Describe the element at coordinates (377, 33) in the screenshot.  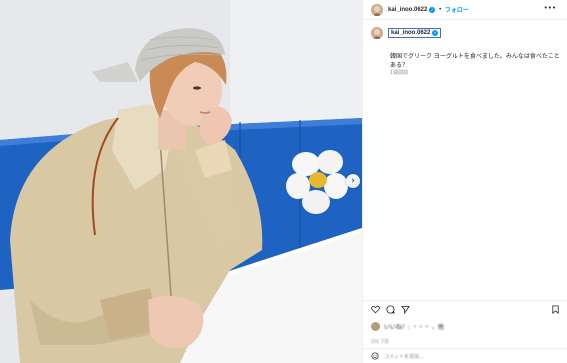
I see `caption-avatar` at that location.